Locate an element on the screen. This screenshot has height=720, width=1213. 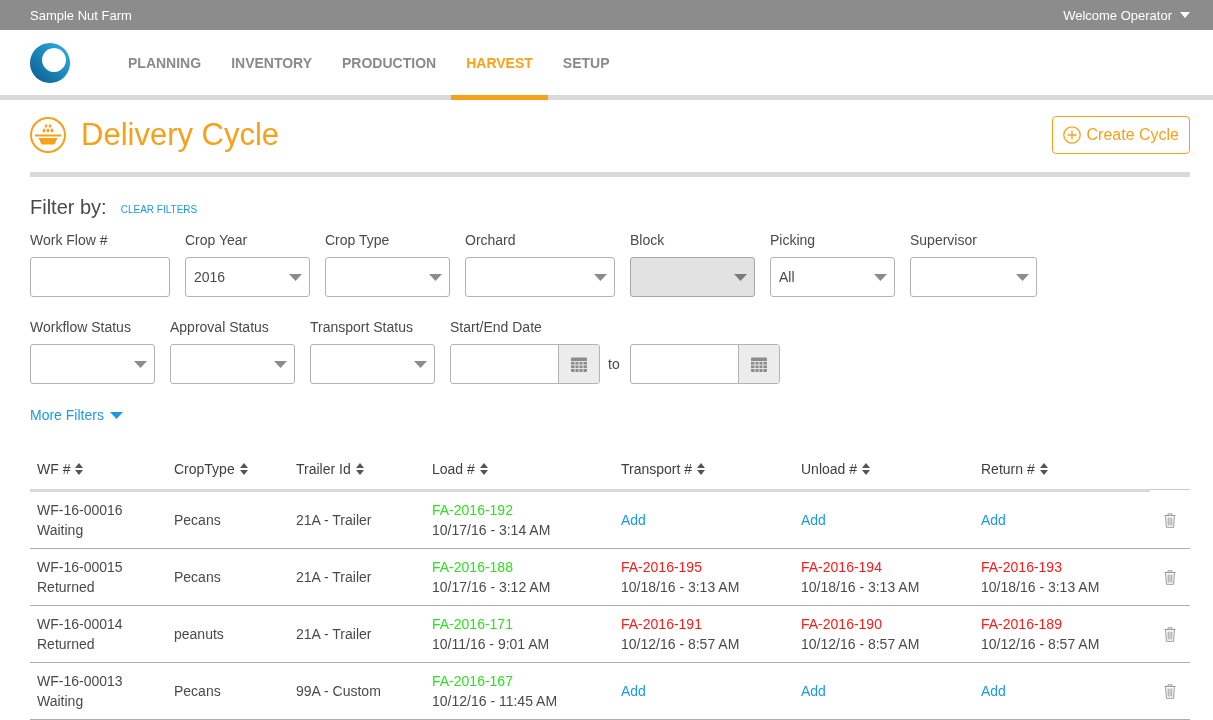
record-number: FA-2016-167 is located at coordinates (472, 681).